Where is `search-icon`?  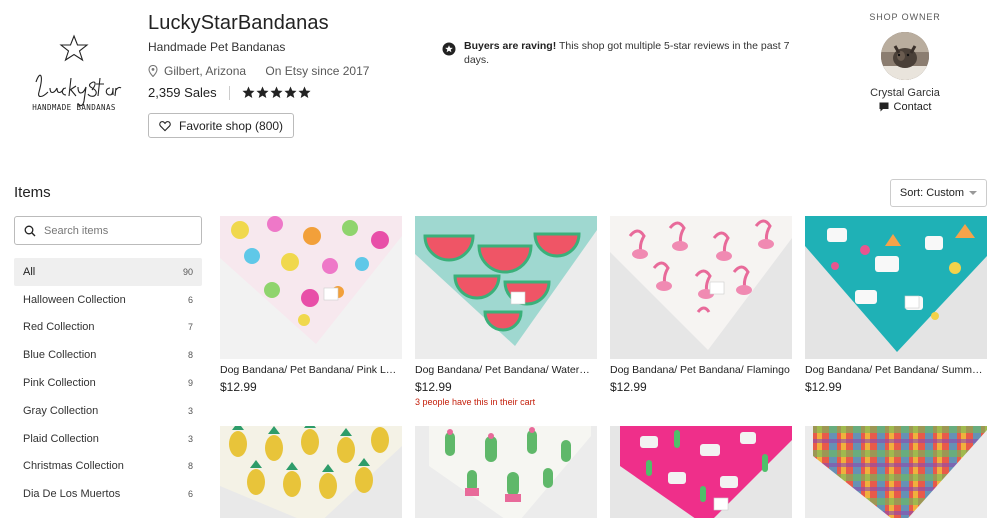 search-icon is located at coordinates (30, 230).